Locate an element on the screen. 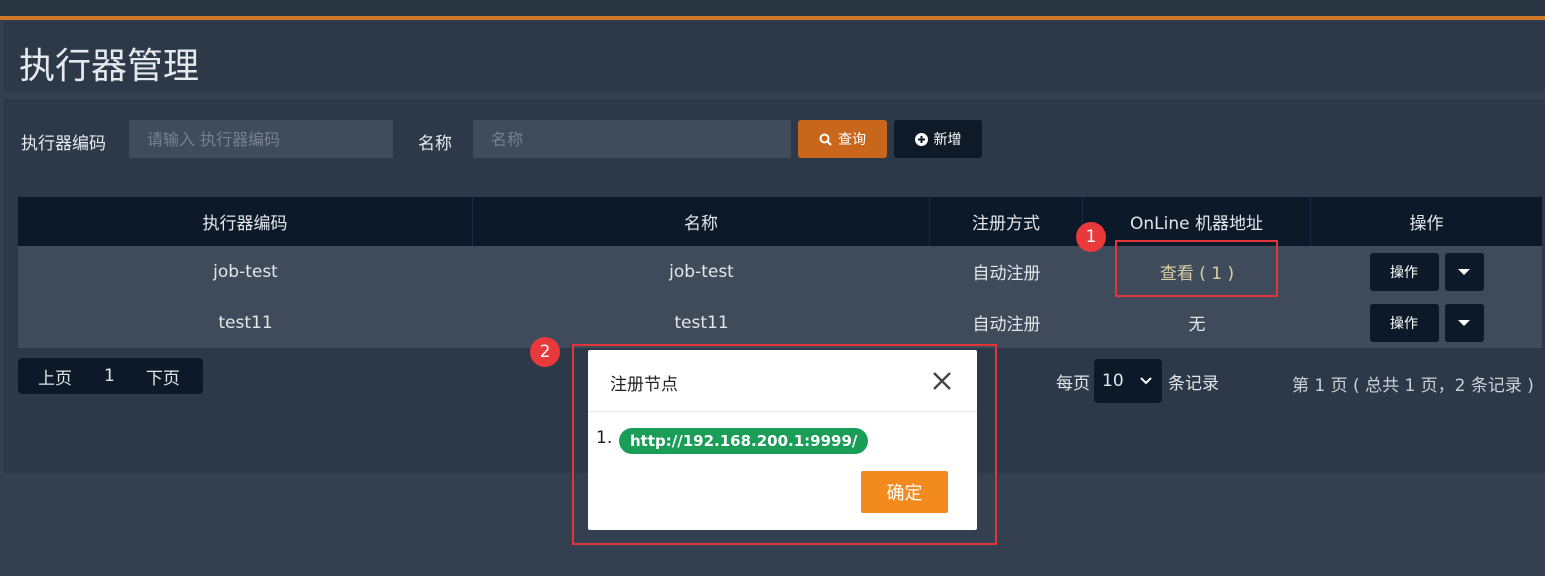  cell-name: job-test is located at coordinates (701, 271).